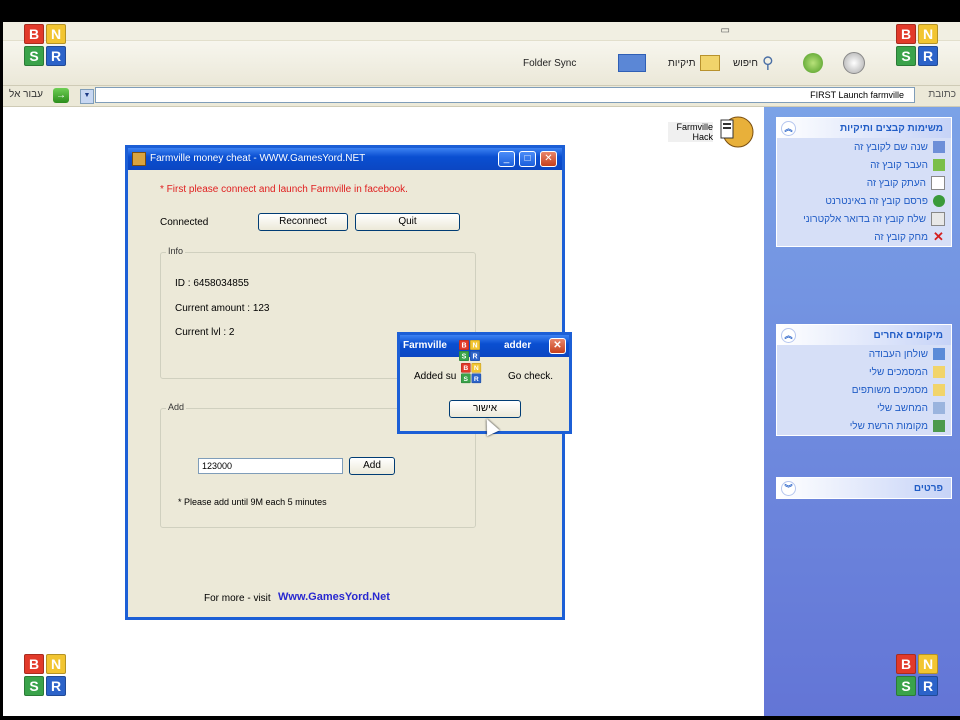 The height and width of the screenshot is (720, 960). Describe the element at coordinates (939, 426) in the screenshot. I see `network-icon` at that location.